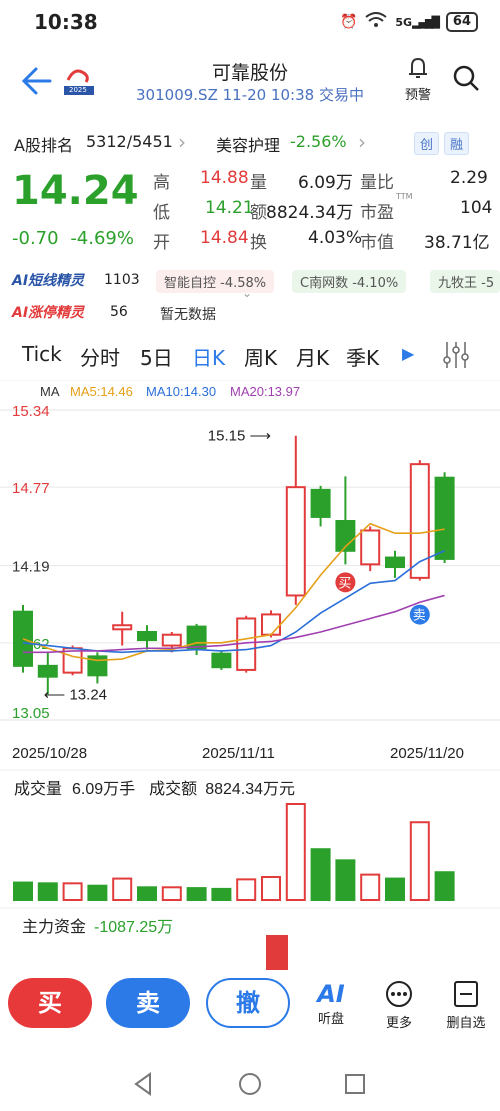 This screenshot has height=1111, width=500. I want to click on y-tick-label: 13.05, so click(31, 713).